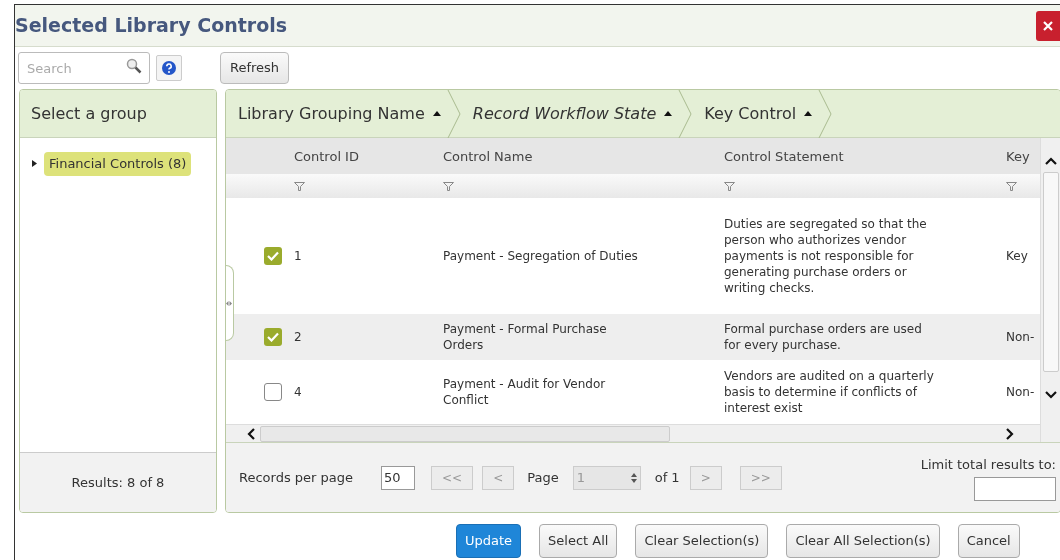 This screenshot has width=1060, height=560. What do you see at coordinates (988, 465) in the screenshot?
I see `limit-results-label: Limit total results to:` at bounding box center [988, 465].